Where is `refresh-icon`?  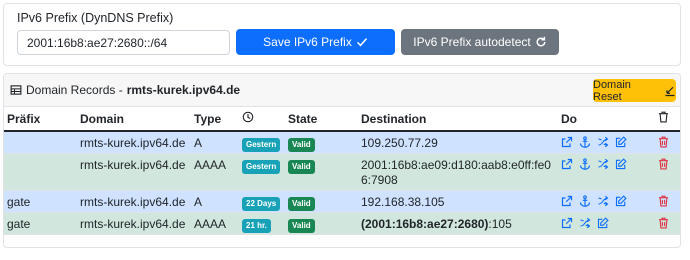
refresh-icon is located at coordinates (541, 42).